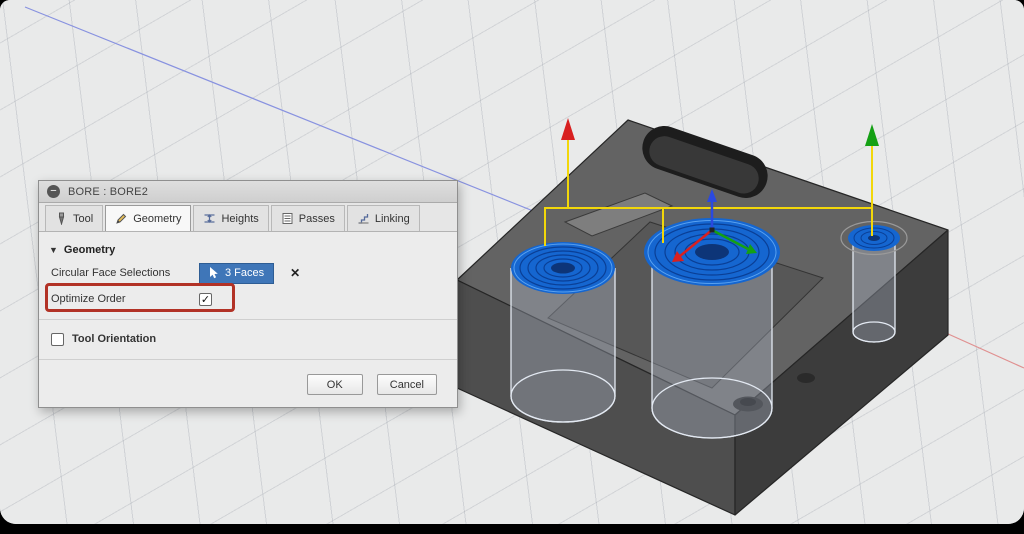  I want to click on tab-passes: Passes, so click(307, 218).